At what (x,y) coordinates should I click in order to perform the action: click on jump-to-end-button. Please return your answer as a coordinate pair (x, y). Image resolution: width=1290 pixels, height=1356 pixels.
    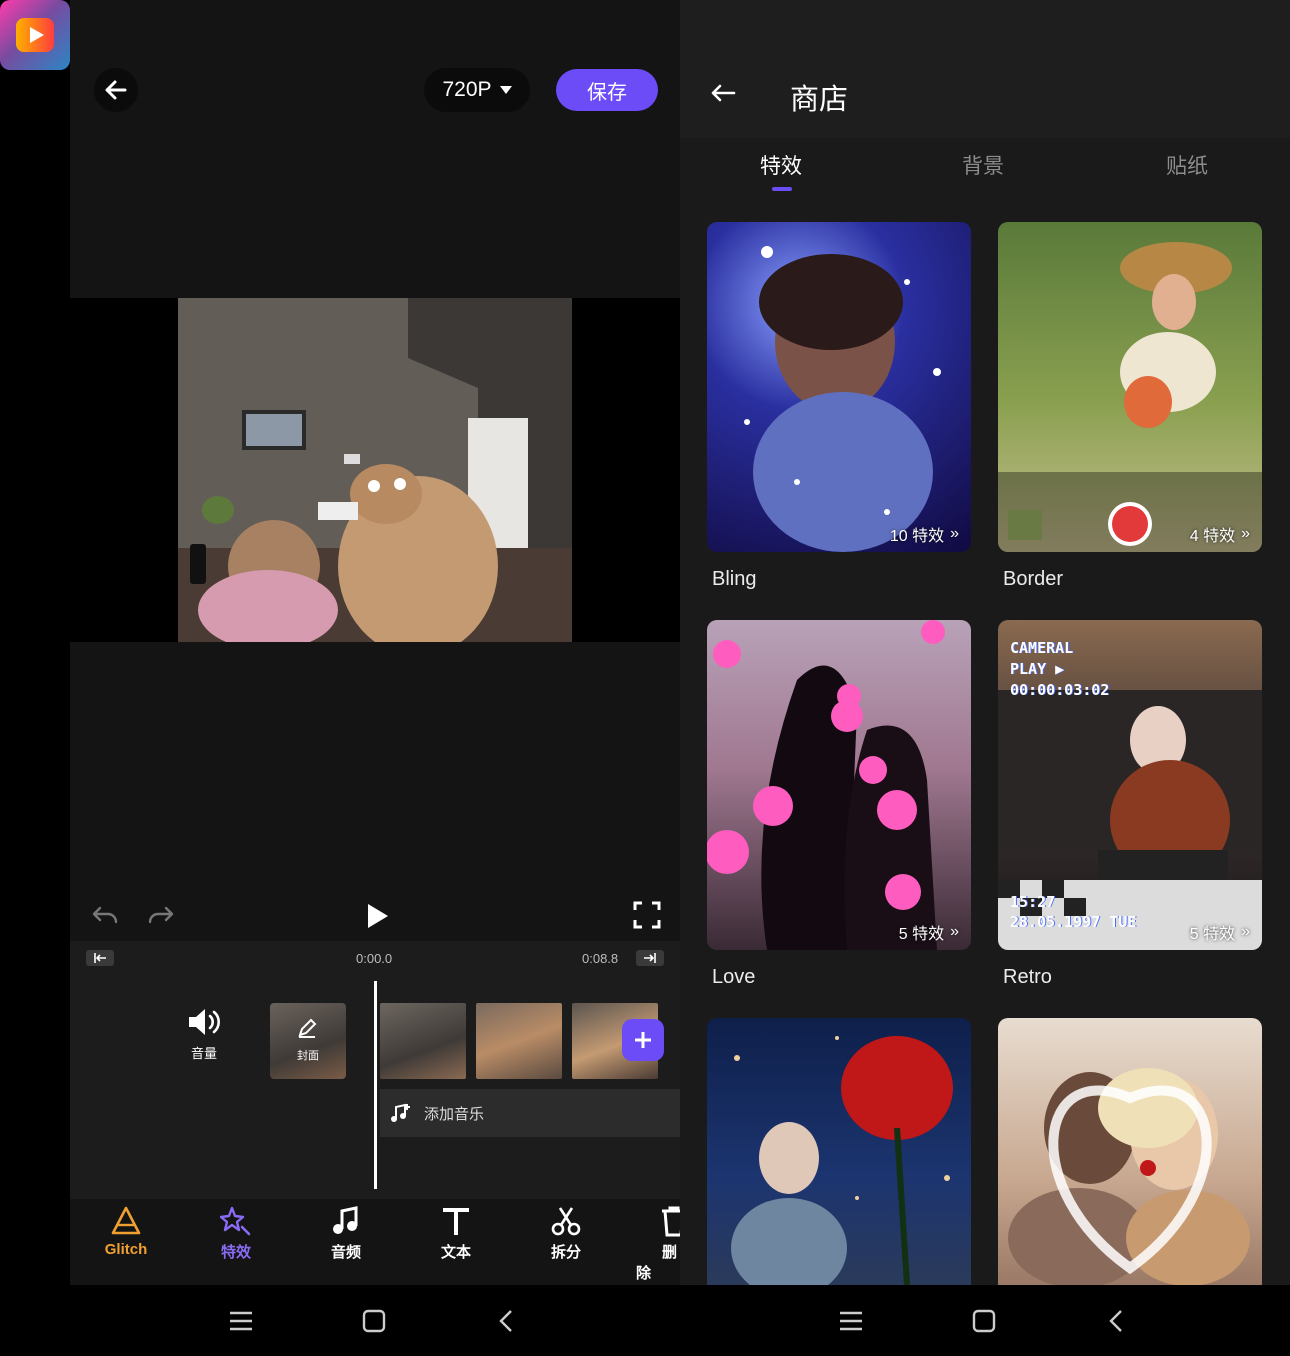
    Looking at the image, I should click on (650, 958).